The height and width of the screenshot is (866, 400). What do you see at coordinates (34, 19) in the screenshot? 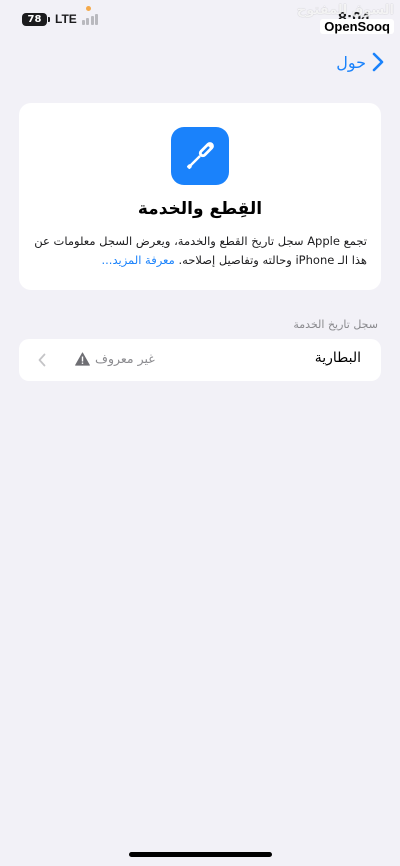
I see `battery-icon: 78` at bounding box center [34, 19].